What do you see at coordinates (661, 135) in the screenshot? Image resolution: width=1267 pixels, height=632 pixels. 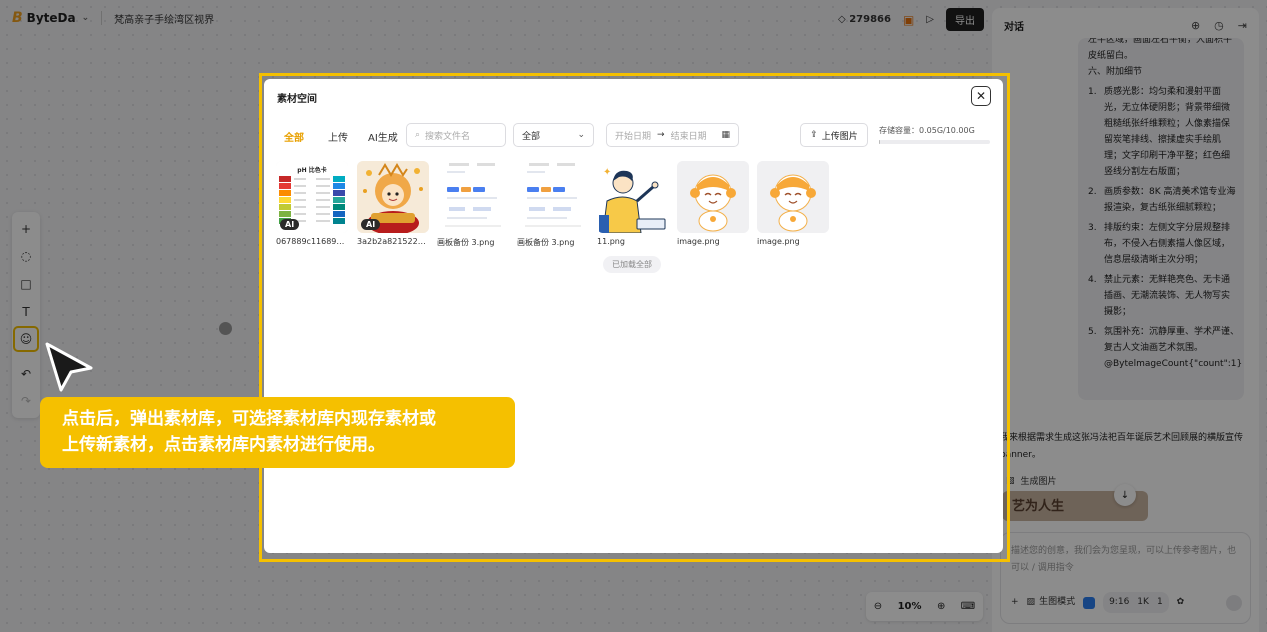 I see `arrow-right-icon: →` at bounding box center [661, 135].